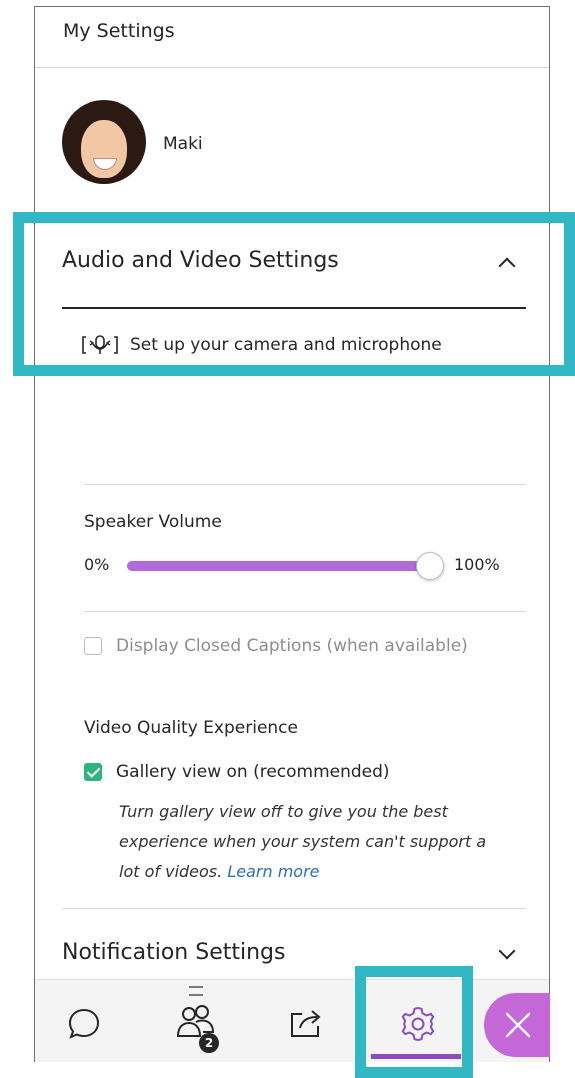 The image size is (575, 1078). What do you see at coordinates (253, 772) in the screenshot?
I see `gallery-view-label: Gallery view on (recommended)` at bounding box center [253, 772].